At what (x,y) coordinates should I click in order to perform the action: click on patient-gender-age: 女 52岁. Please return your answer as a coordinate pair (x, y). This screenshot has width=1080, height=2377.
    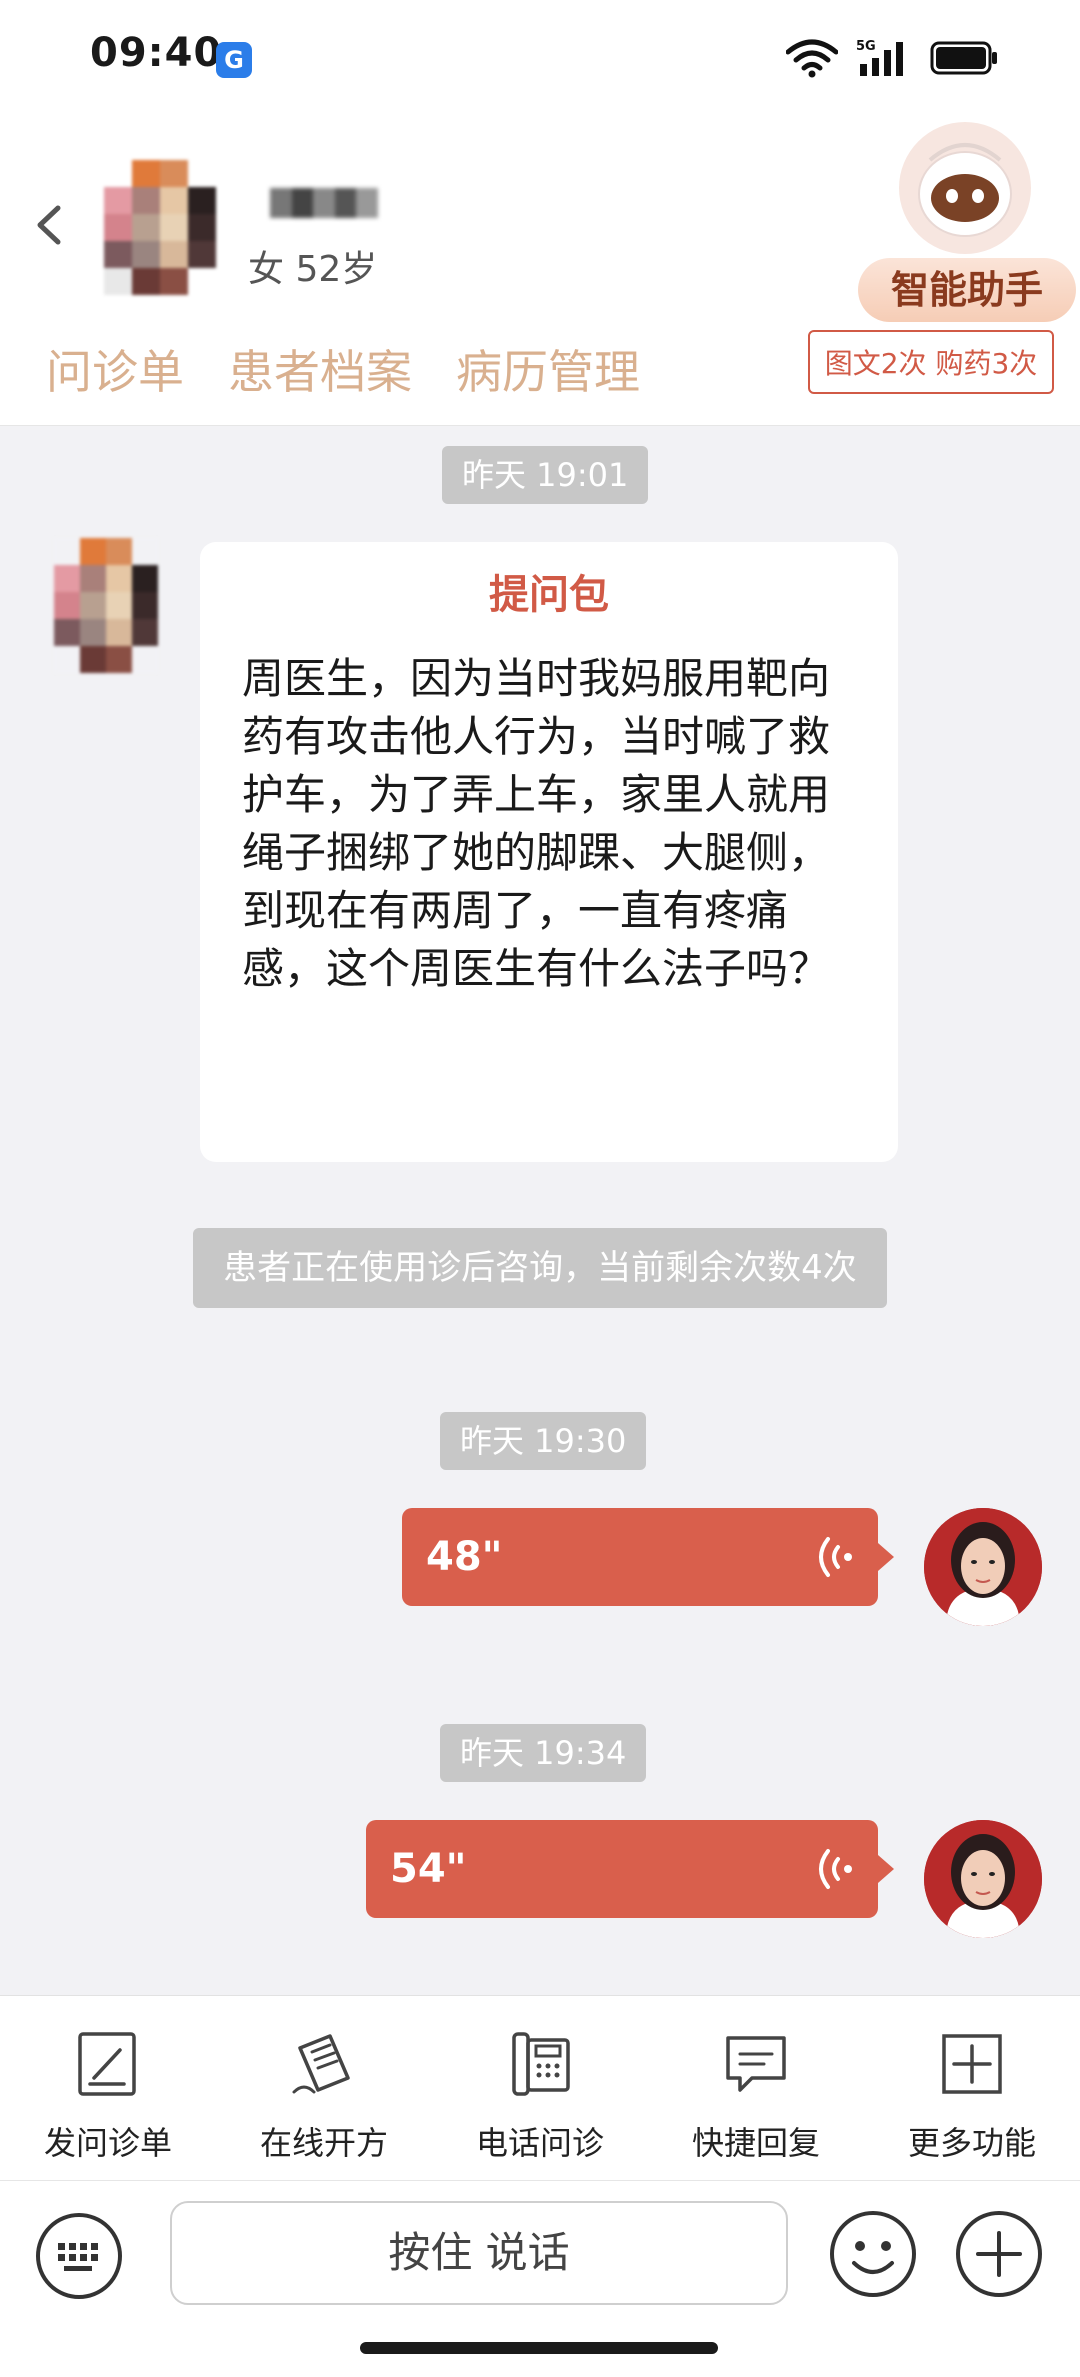
    Looking at the image, I should click on (313, 269).